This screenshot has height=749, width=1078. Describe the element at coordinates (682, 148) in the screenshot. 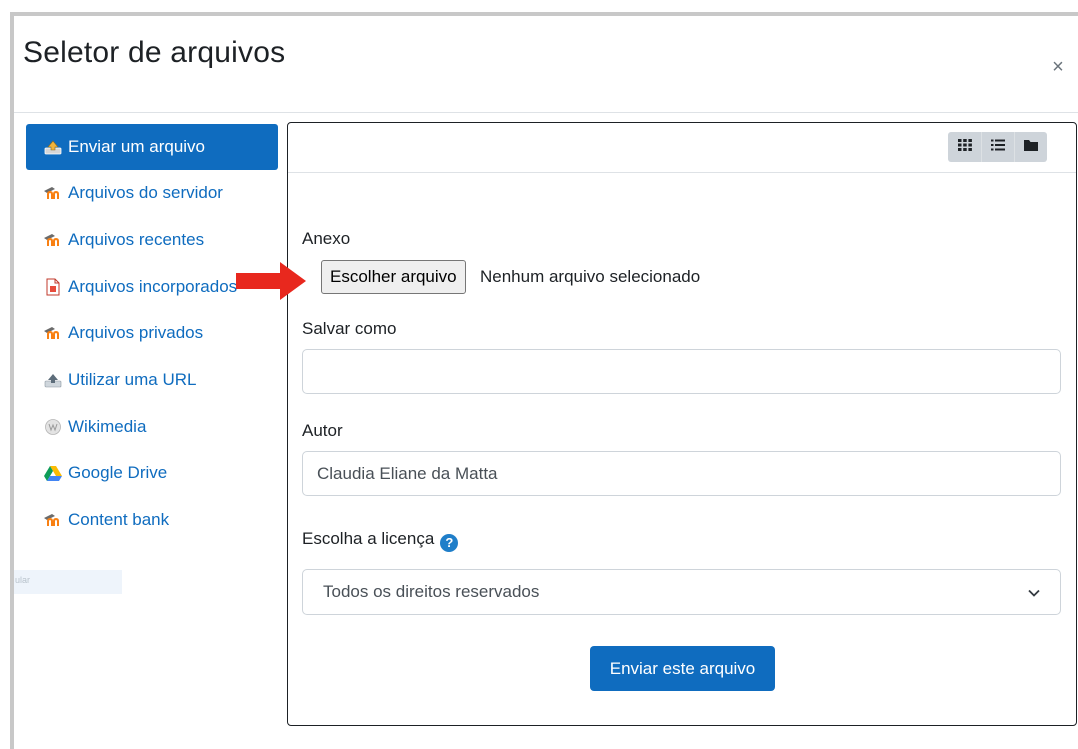

I see `panel-toolbar` at that location.